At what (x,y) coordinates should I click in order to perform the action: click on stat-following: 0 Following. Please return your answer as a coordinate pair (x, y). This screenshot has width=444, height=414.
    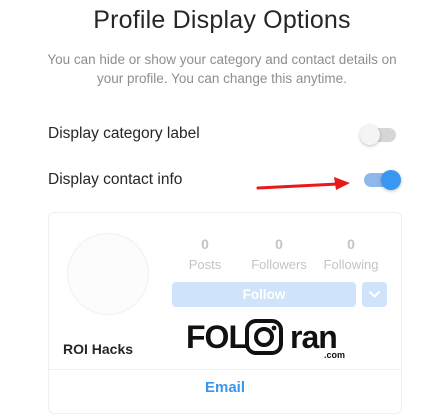
    Looking at the image, I should click on (351, 253).